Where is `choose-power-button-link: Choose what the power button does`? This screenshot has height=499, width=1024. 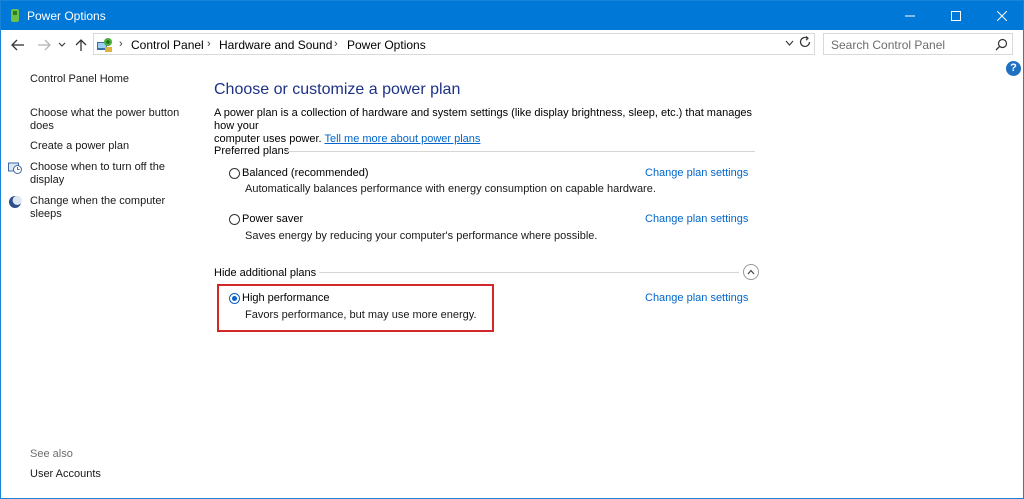
choose-power-button-link: Choose what the power button does is located at coordinates (104, 120).